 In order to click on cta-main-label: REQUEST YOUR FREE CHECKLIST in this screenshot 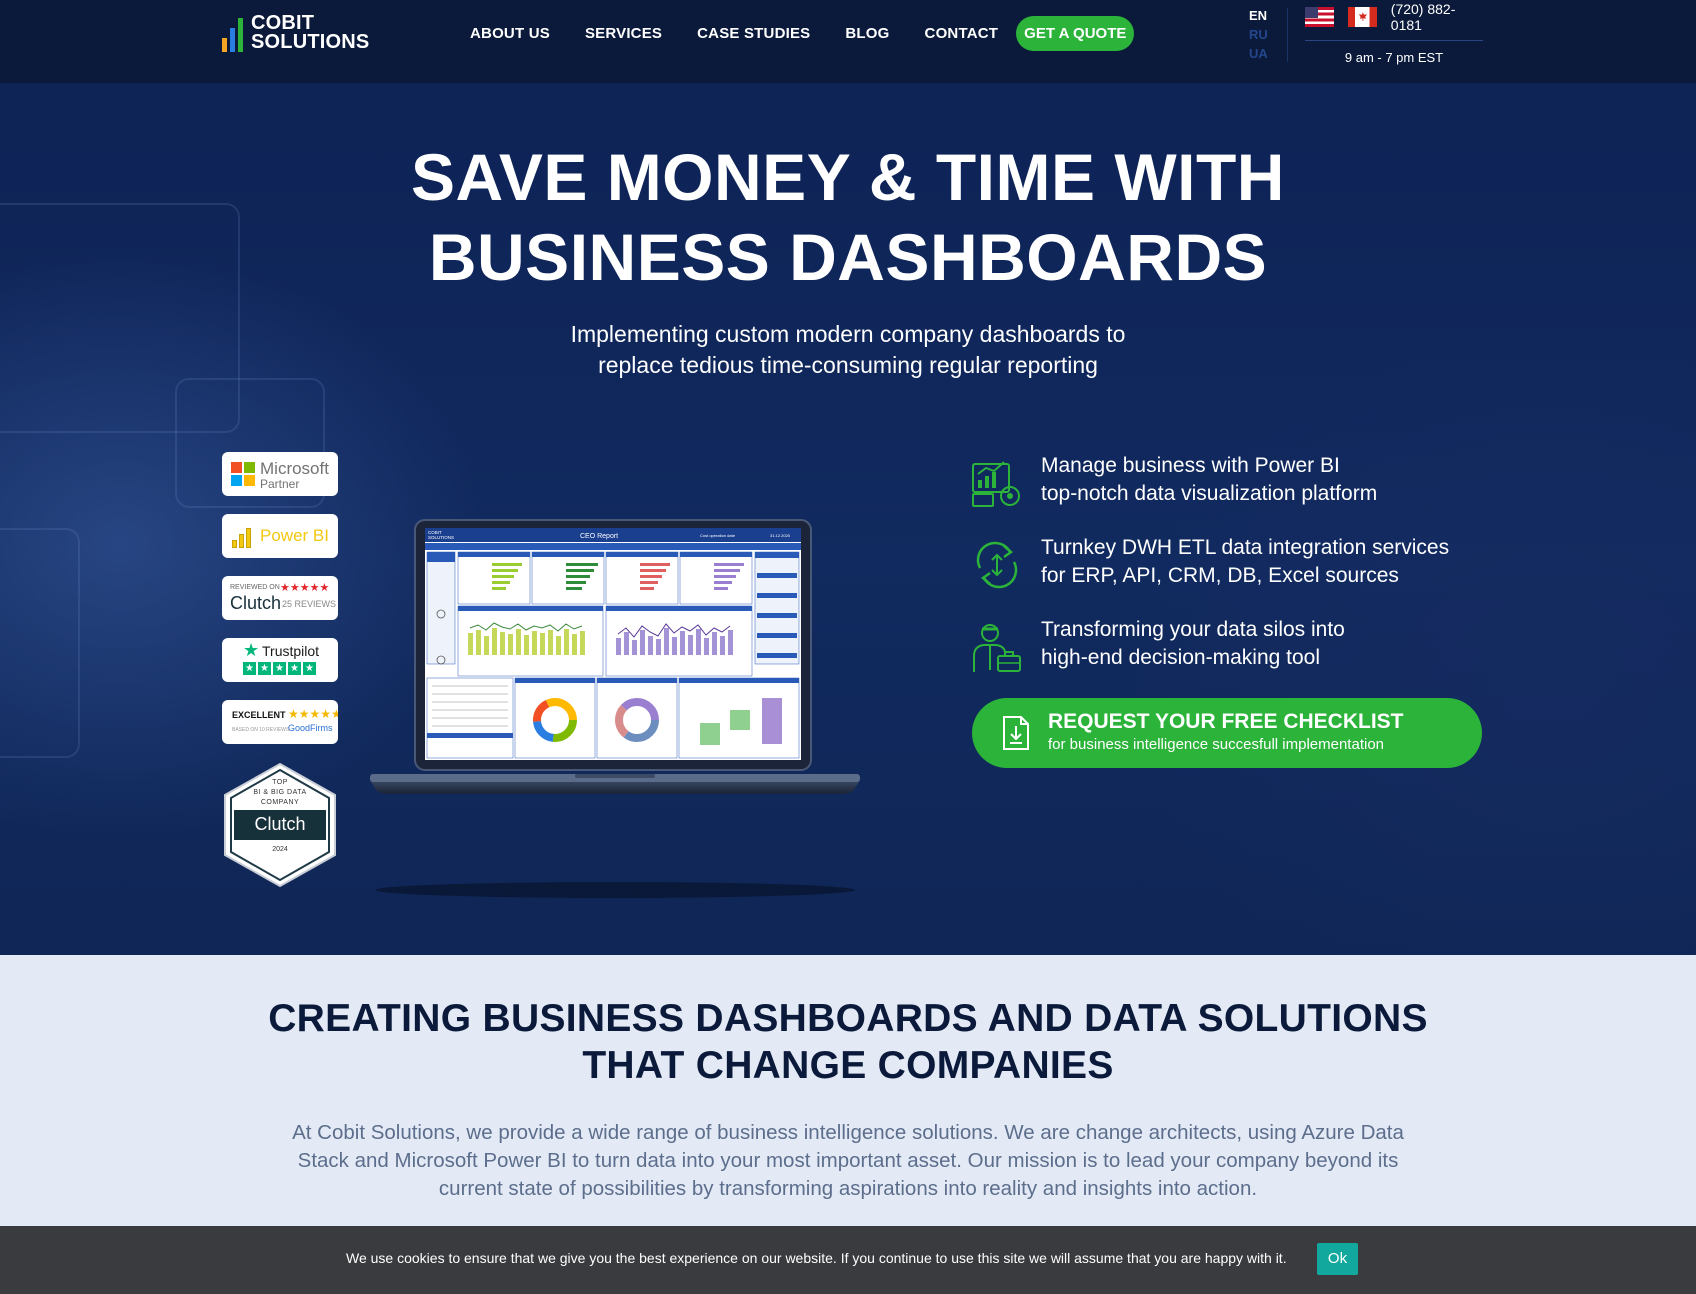, I will do `click(1226, 721)`.